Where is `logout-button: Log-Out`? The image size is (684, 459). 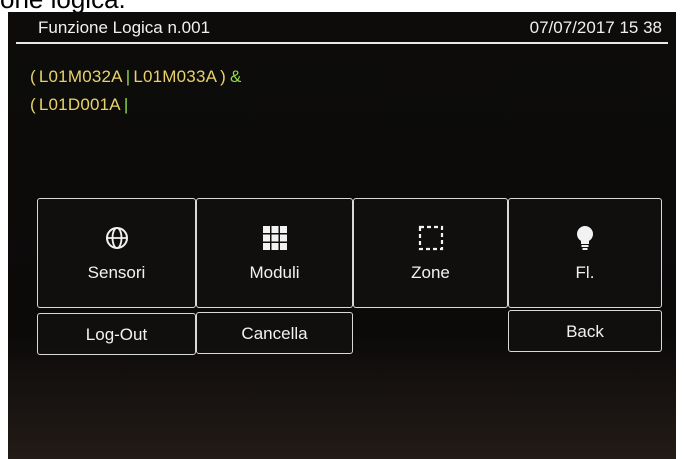
logout-button: Log-Out is located at coordinates (116, 334).